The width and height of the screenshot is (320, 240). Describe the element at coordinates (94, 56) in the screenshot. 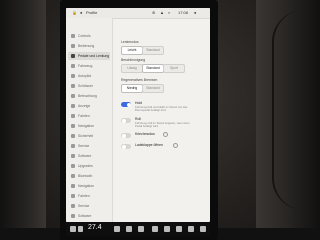

I see `sidebar-item-label: Pedale und Lenkung` at that location.